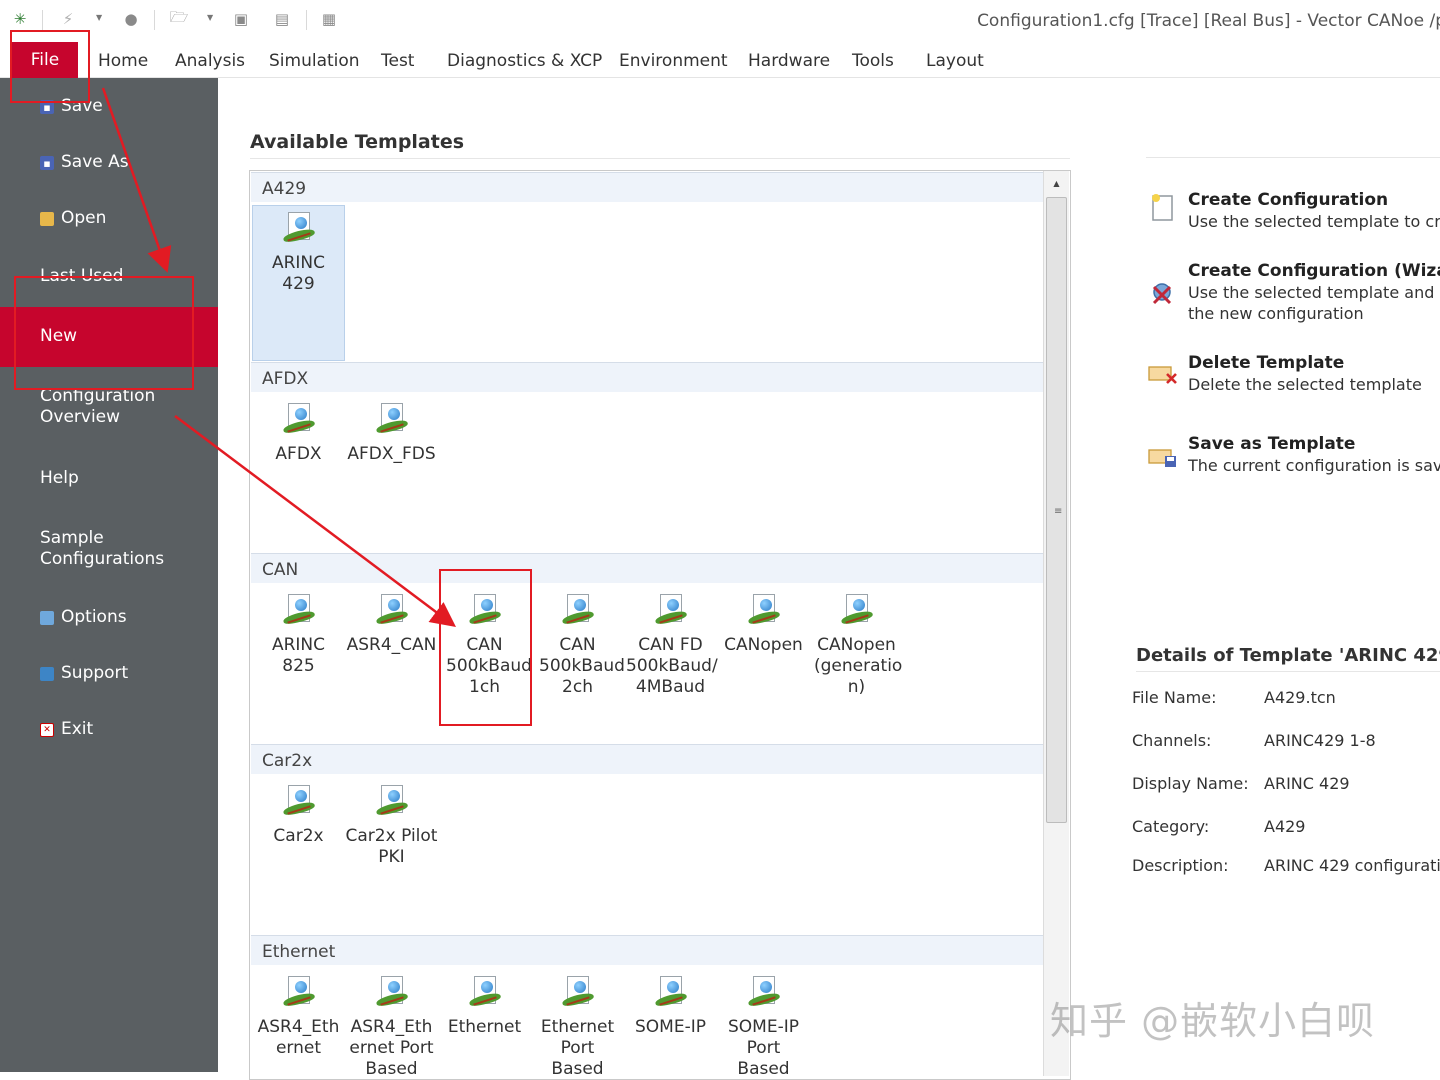 Image resolution: width=1440 pixels, height=1080 pixels. I want to click on options-icon, so click(47, 618).